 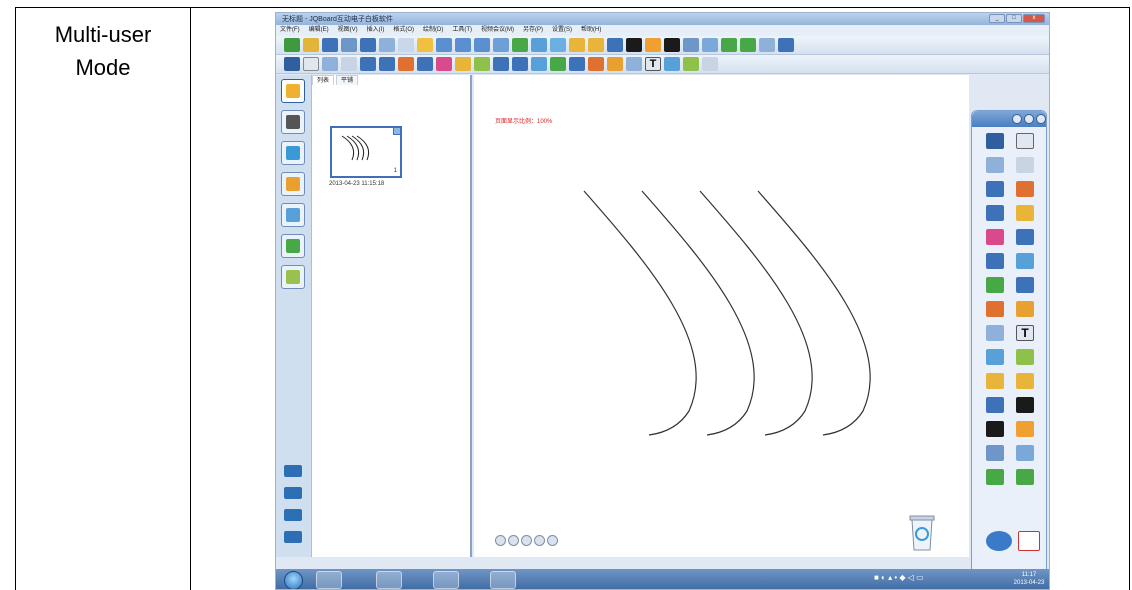 I want to click on soft-pen-icon, so click(x=425, y=64).